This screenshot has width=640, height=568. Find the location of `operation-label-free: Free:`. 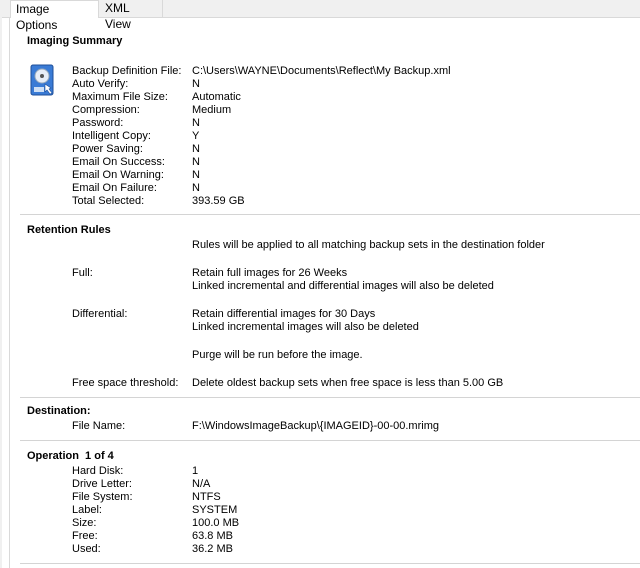

operation-label-free: Free: is located at coordinates (85, 536).